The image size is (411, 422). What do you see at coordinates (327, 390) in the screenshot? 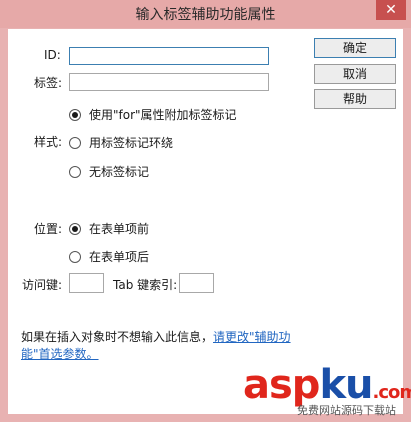
I see `watermark-logo: aspku.com 免费网站源码下载站` at bounding box center [327, 390].